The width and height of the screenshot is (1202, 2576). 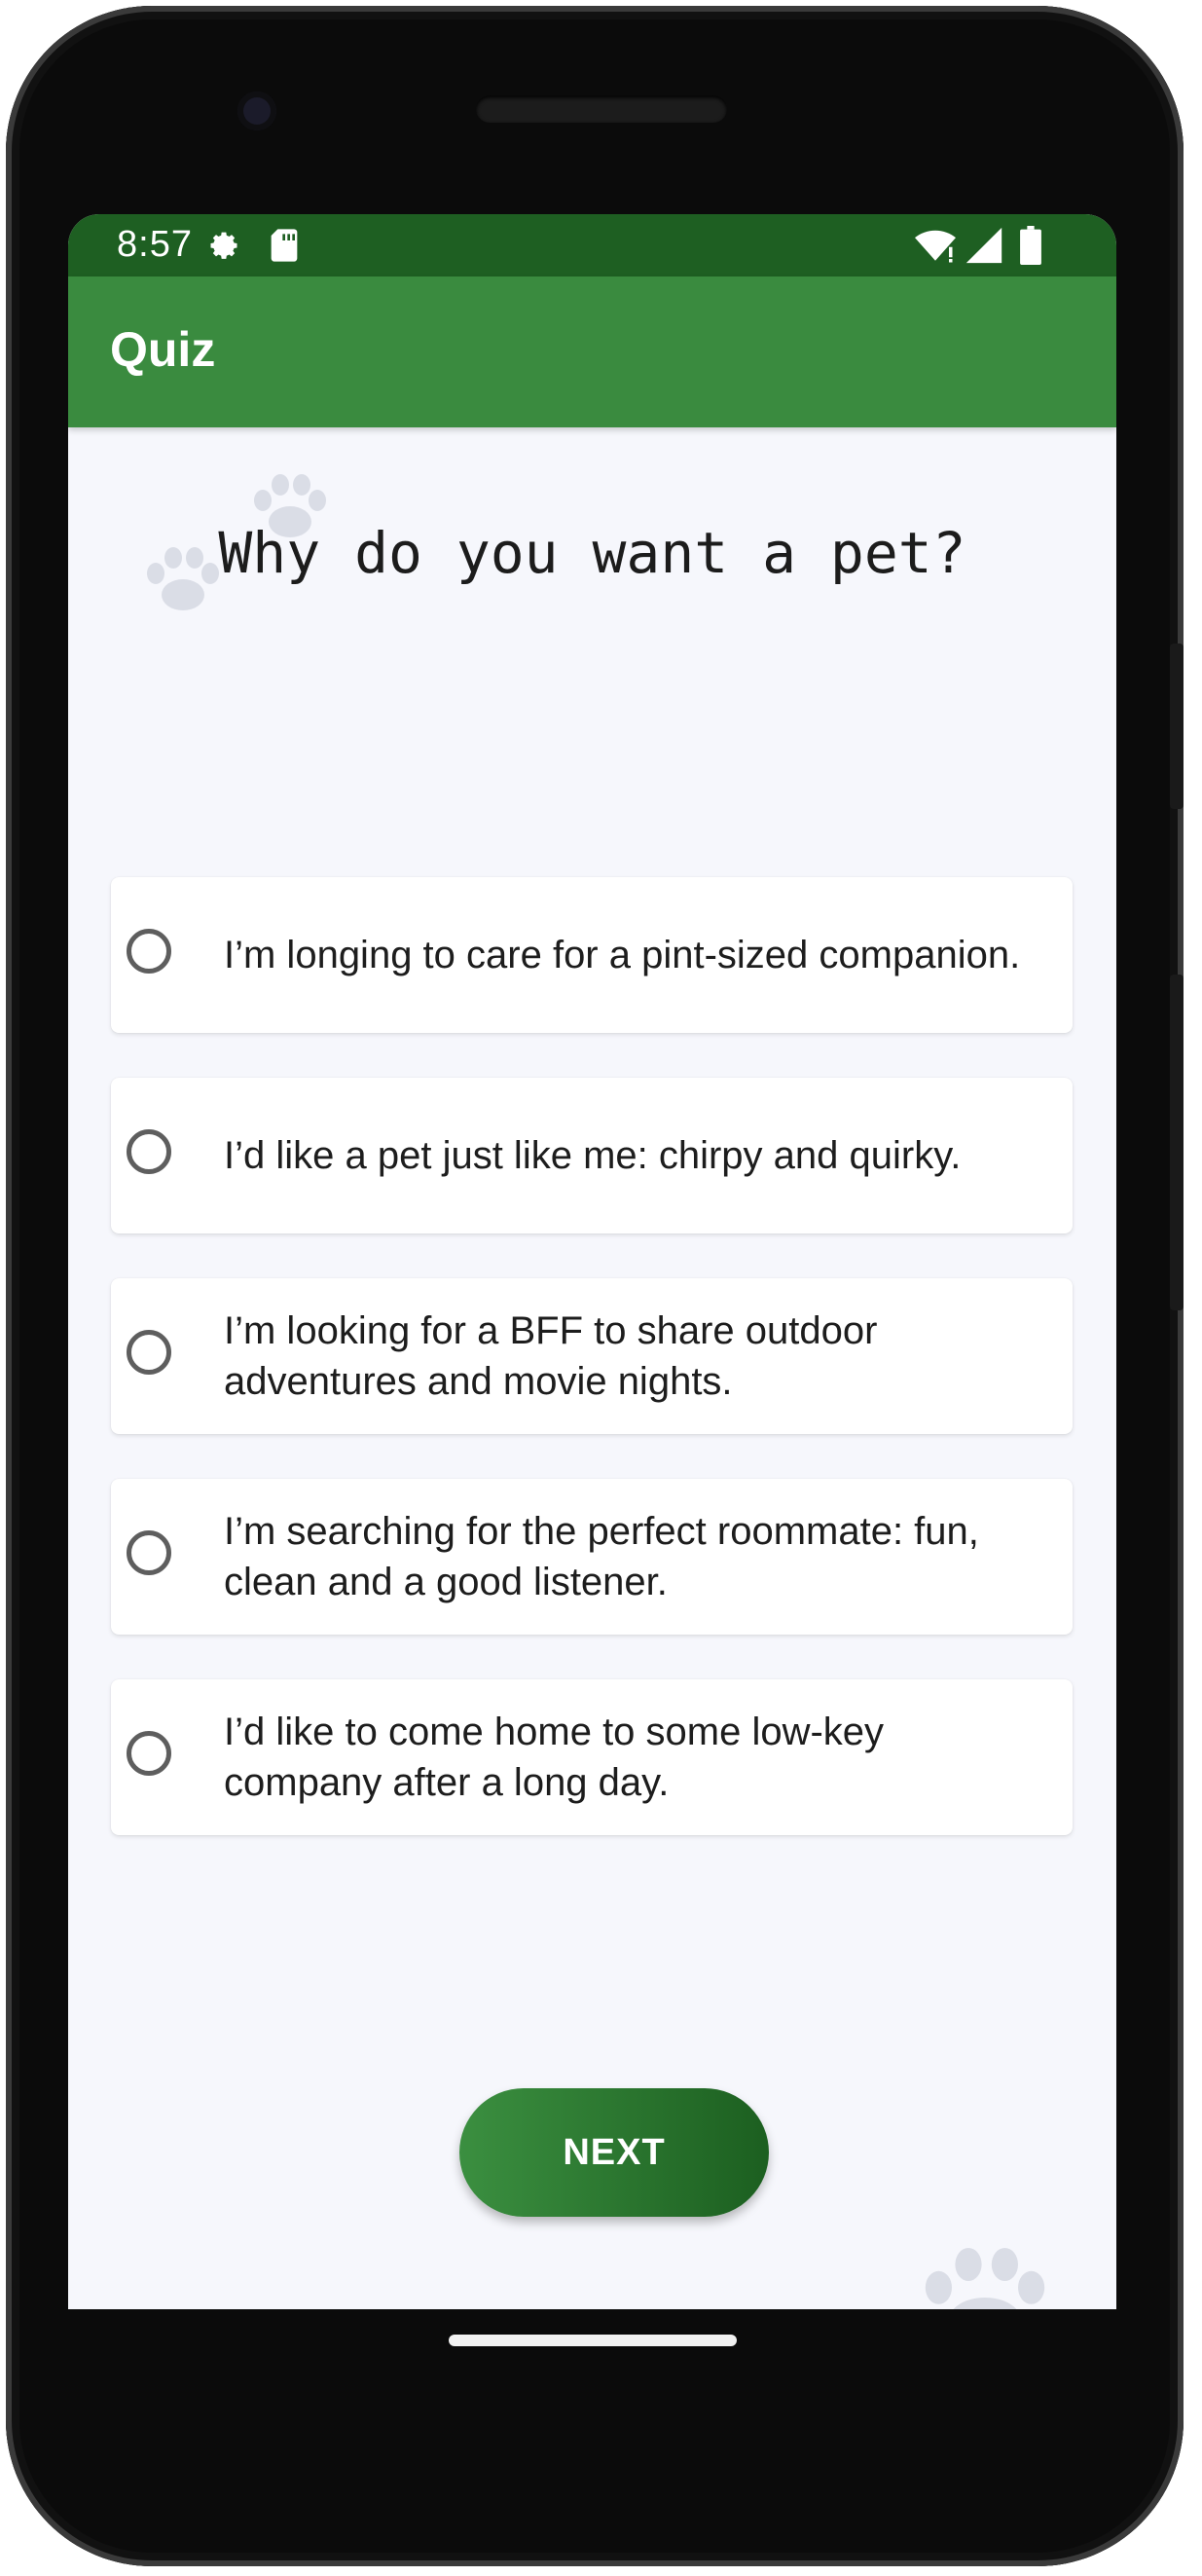 What do you see at coordinates (224, 248) in the screenshot?
I see `settings-gear-icon` at bounding box center [224, 248].